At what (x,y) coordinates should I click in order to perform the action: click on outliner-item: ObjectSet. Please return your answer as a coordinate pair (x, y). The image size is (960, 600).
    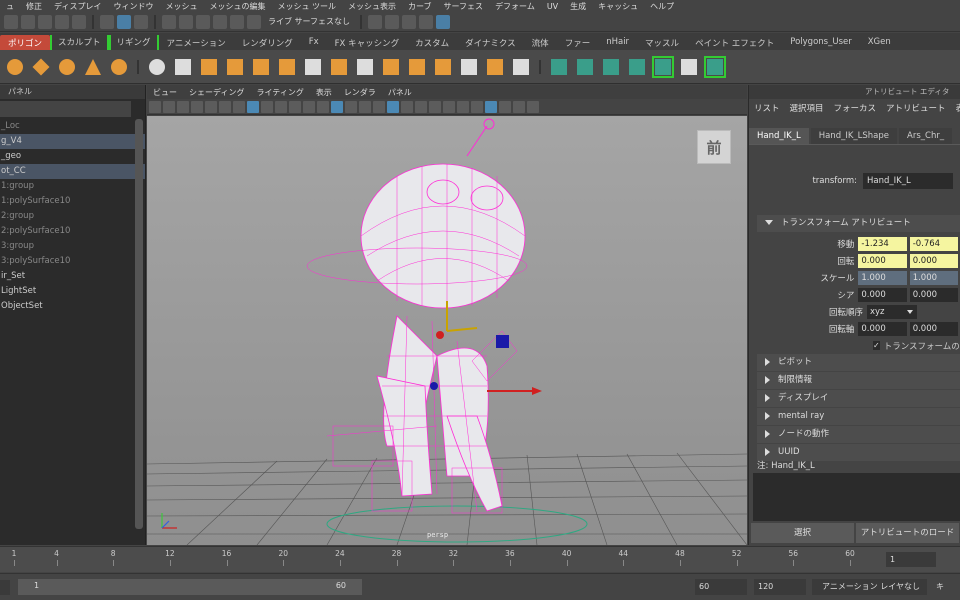
    Looking at the image, I should click on (72, 306).